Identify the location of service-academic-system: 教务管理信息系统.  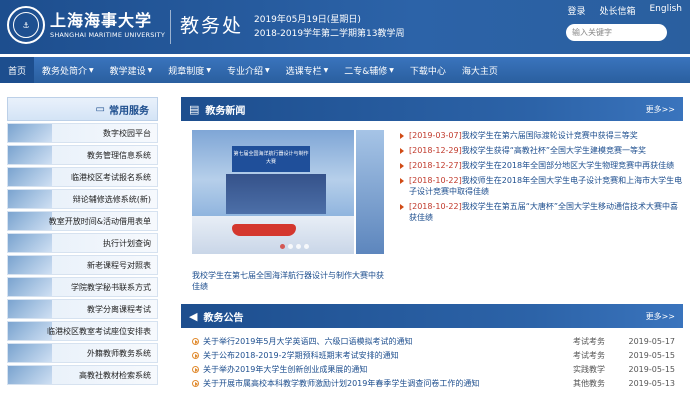
(82, 155).